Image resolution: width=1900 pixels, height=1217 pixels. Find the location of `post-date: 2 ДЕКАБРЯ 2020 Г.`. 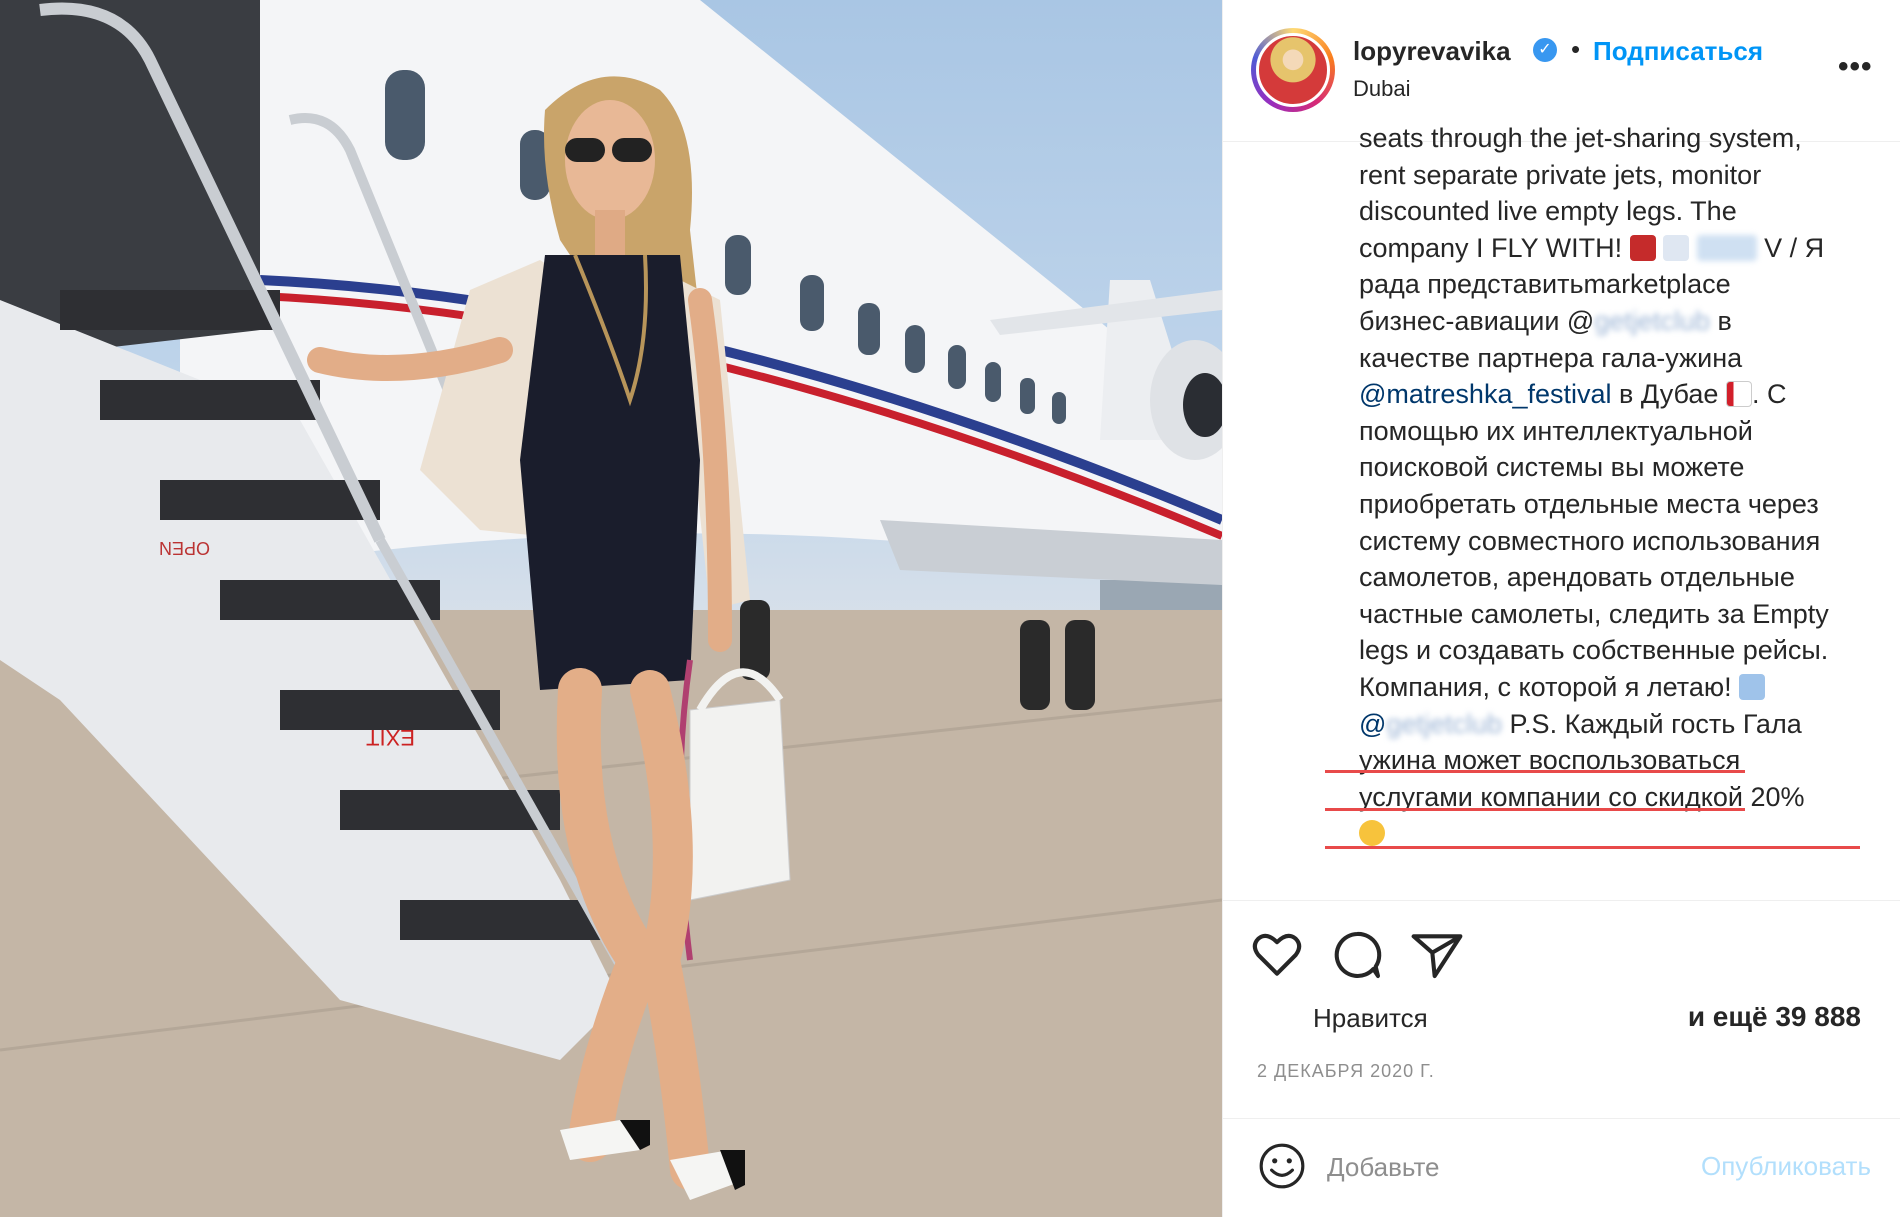

post-date: 2 ДЕКАБРЯ 2020 Г. is located at coordinates (1346, 1071).